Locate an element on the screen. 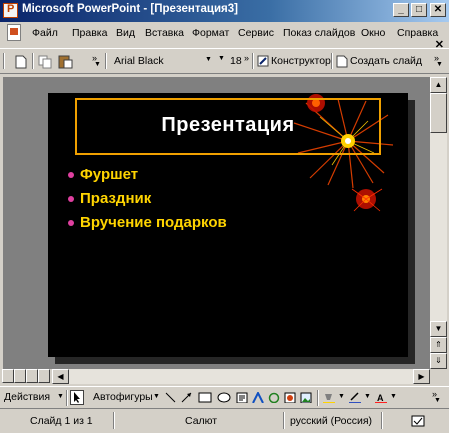  status-language: русский (Россия) is located at coordinates (331, 421).